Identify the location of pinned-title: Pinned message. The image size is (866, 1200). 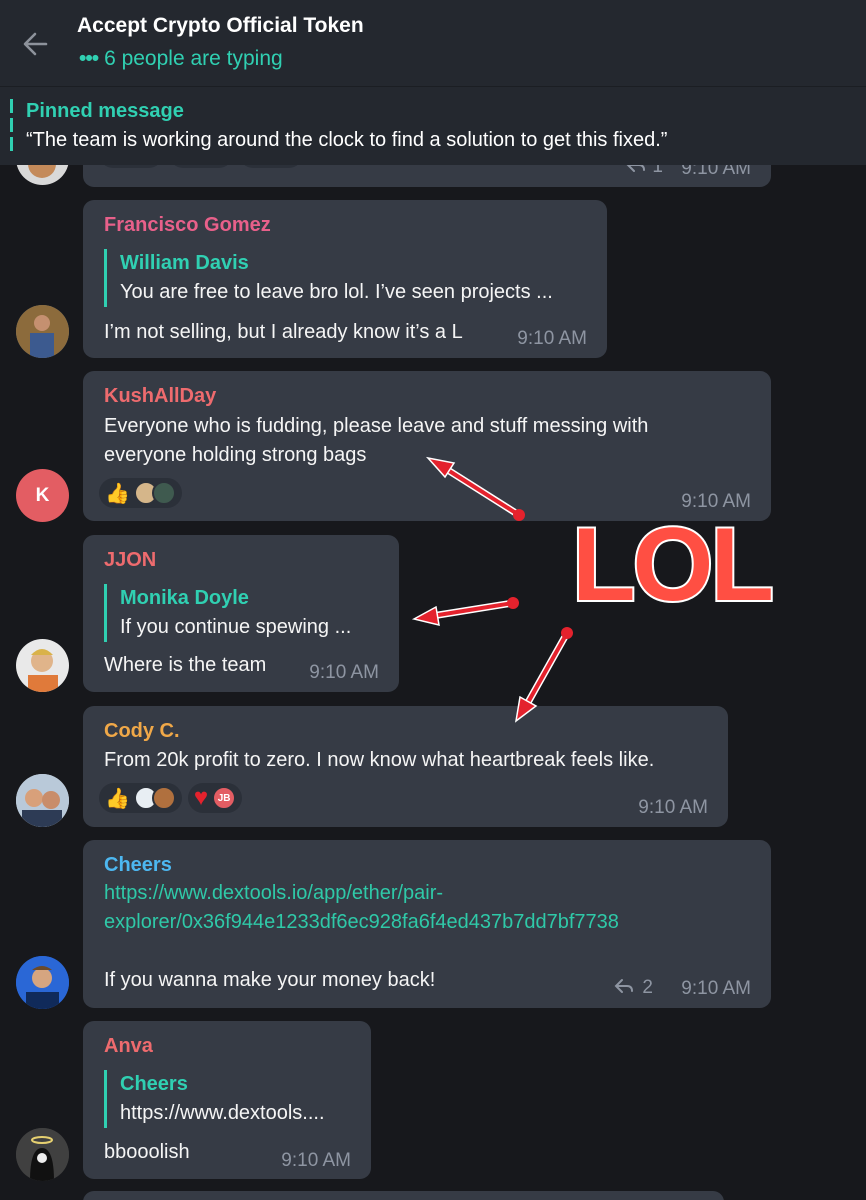
(105, 111).